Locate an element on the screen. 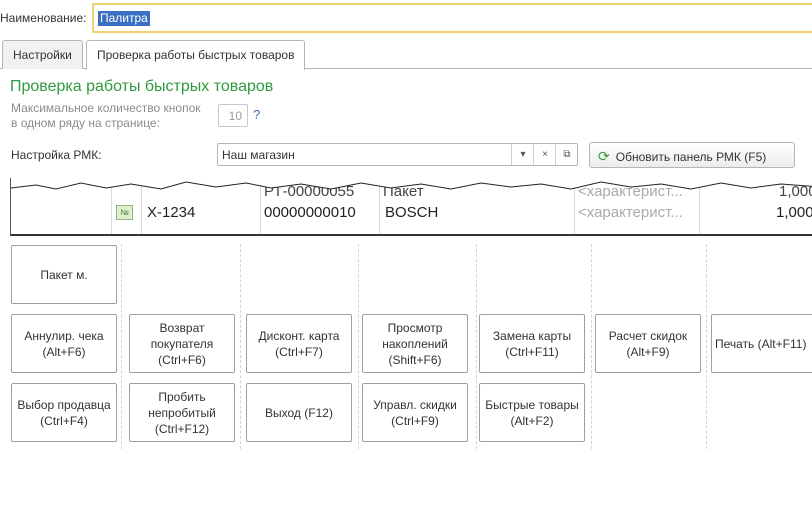  code-cell: 00000000010 is located at coordinates (310, 212).